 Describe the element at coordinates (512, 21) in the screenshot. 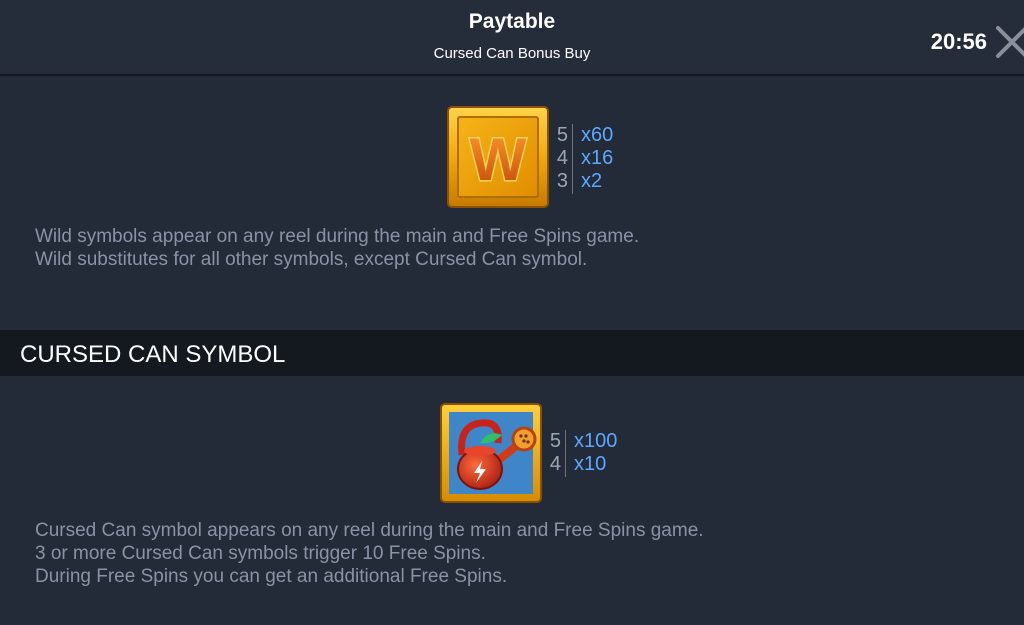

I see `page-title: Paytable` at that location.